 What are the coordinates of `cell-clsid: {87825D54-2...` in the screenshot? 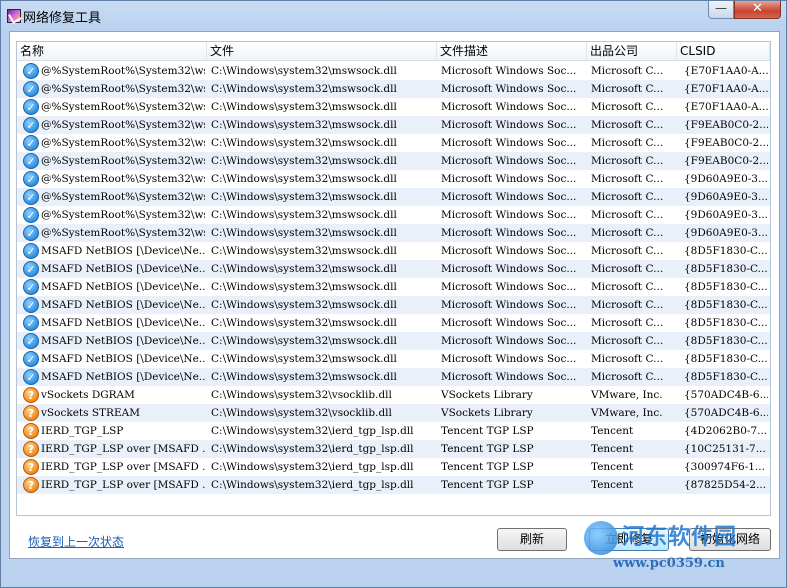 It's located at (725, 485).